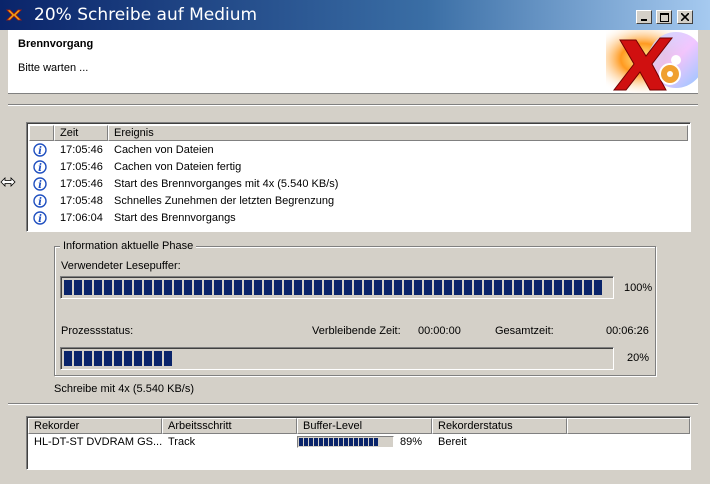 This screenshot has width=710, height=484. I want to click on buffer-progress-fill, so click(333, 287).